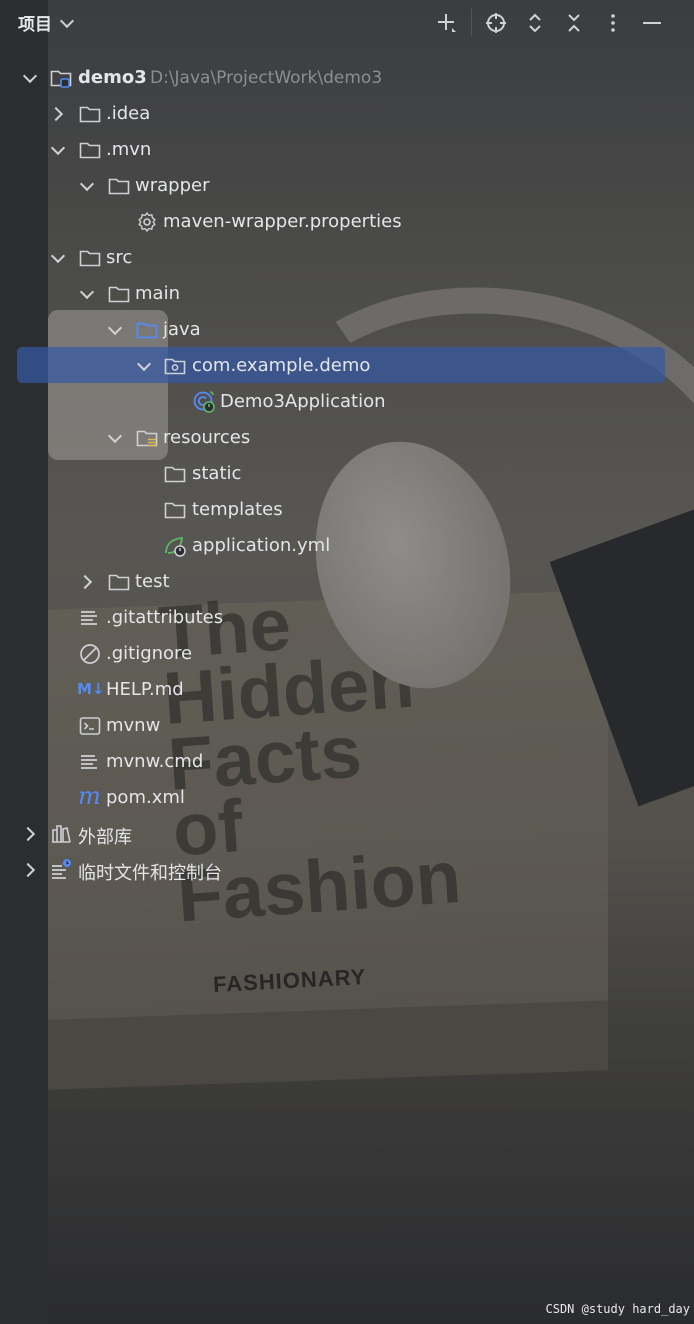  I want to click on toolbar-separator, so click(471, 22).